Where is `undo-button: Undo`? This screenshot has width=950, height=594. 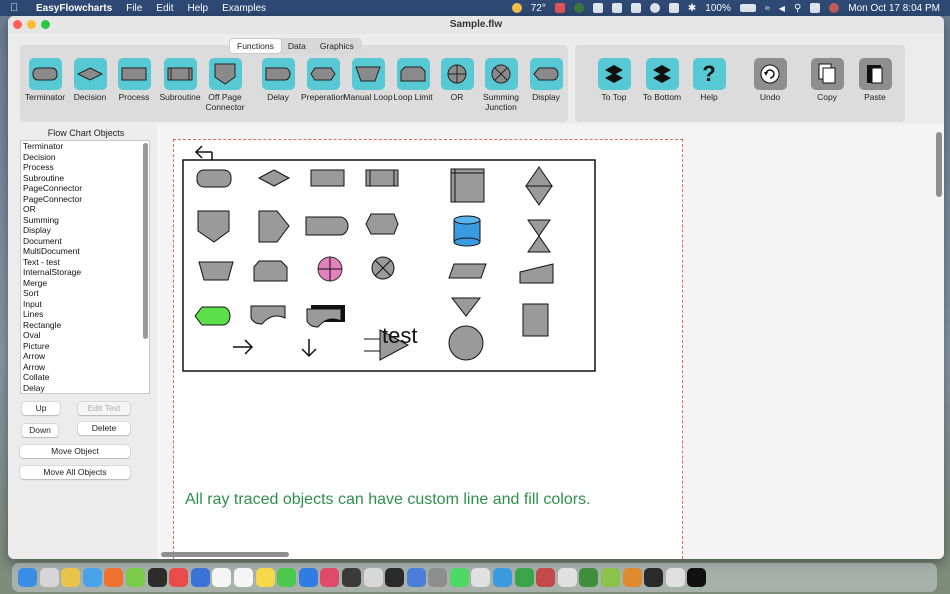
undo-button: Undo is located at coordinates (770, 80).